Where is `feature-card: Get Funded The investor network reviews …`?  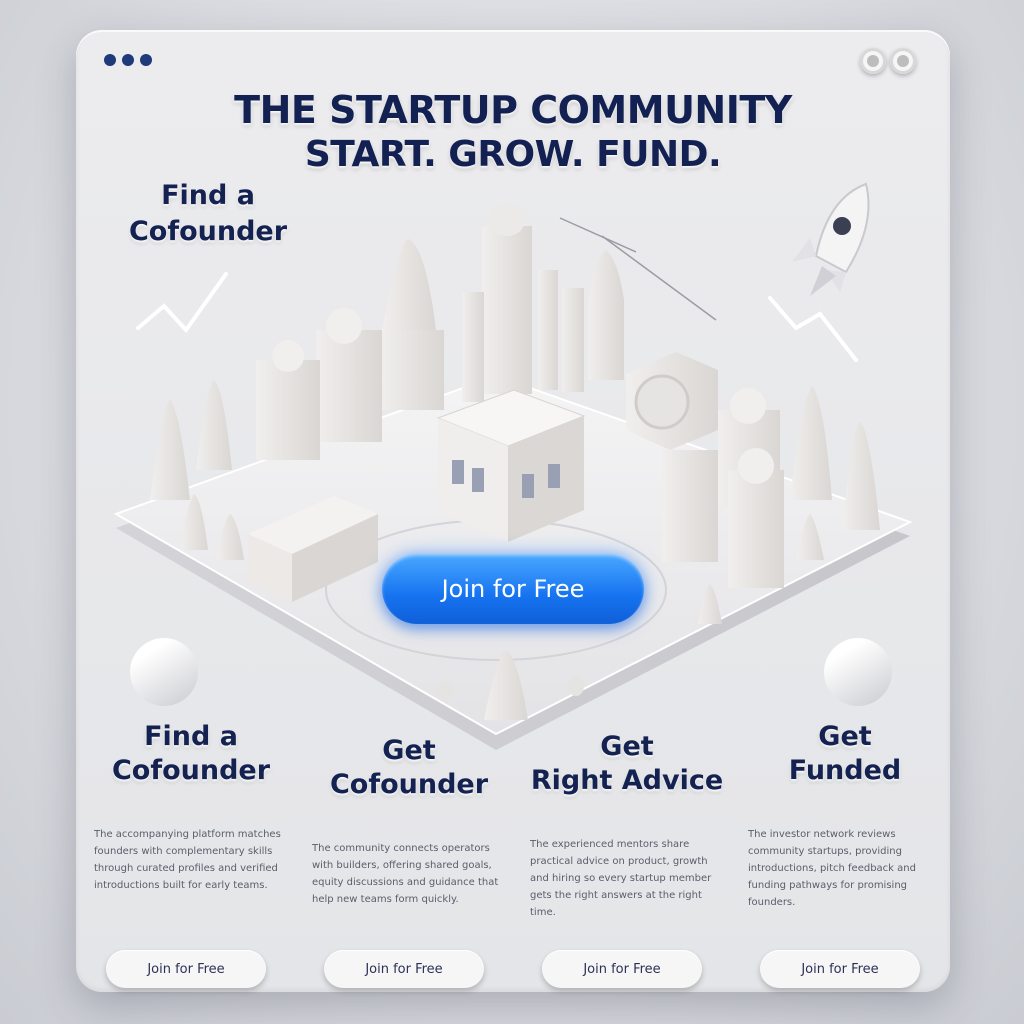 feature-card: Get Funded The investor network reviews … is located at coordinates (845, 854).